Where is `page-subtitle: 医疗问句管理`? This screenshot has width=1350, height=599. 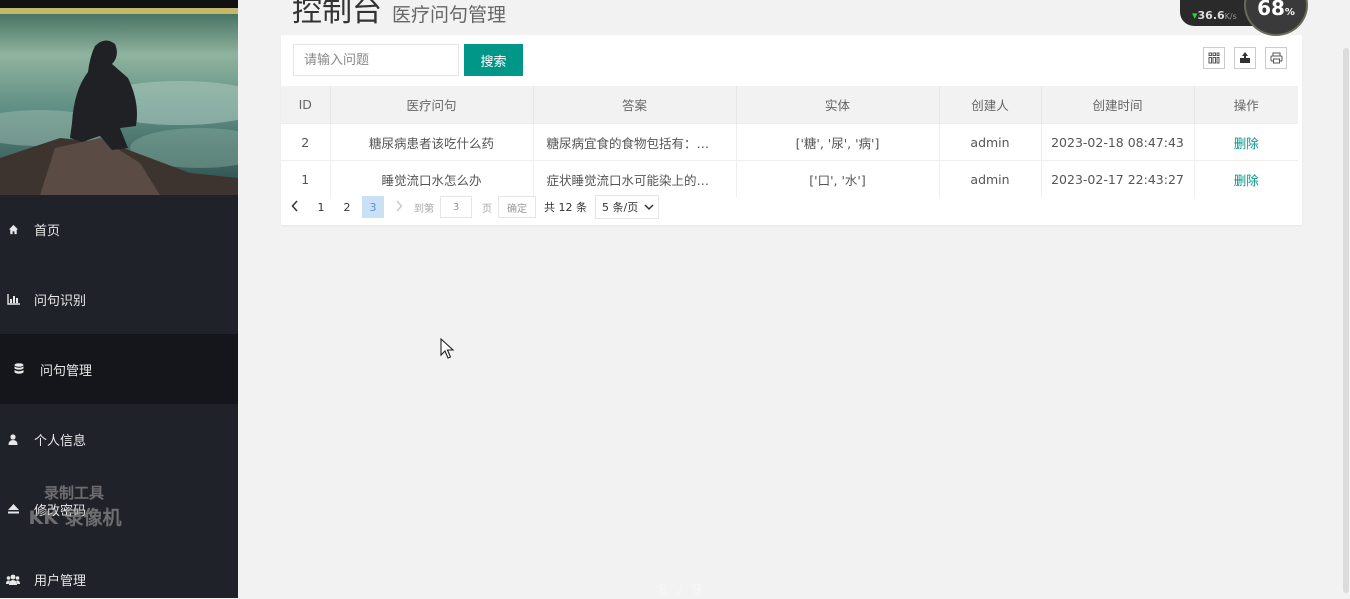
page-subtitle: 医疗问句管理 is located at coordinates (449, 15).